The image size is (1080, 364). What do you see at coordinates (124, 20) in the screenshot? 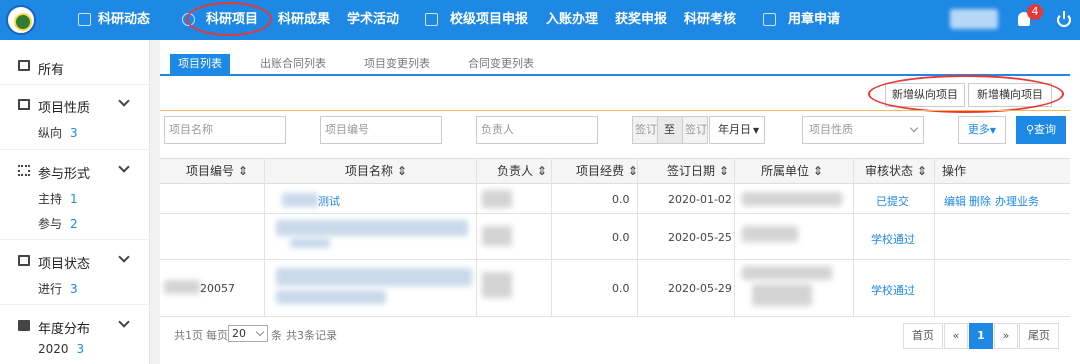
I see `nav-item-research-news: 科研动态` at bounding box center [124, 20].